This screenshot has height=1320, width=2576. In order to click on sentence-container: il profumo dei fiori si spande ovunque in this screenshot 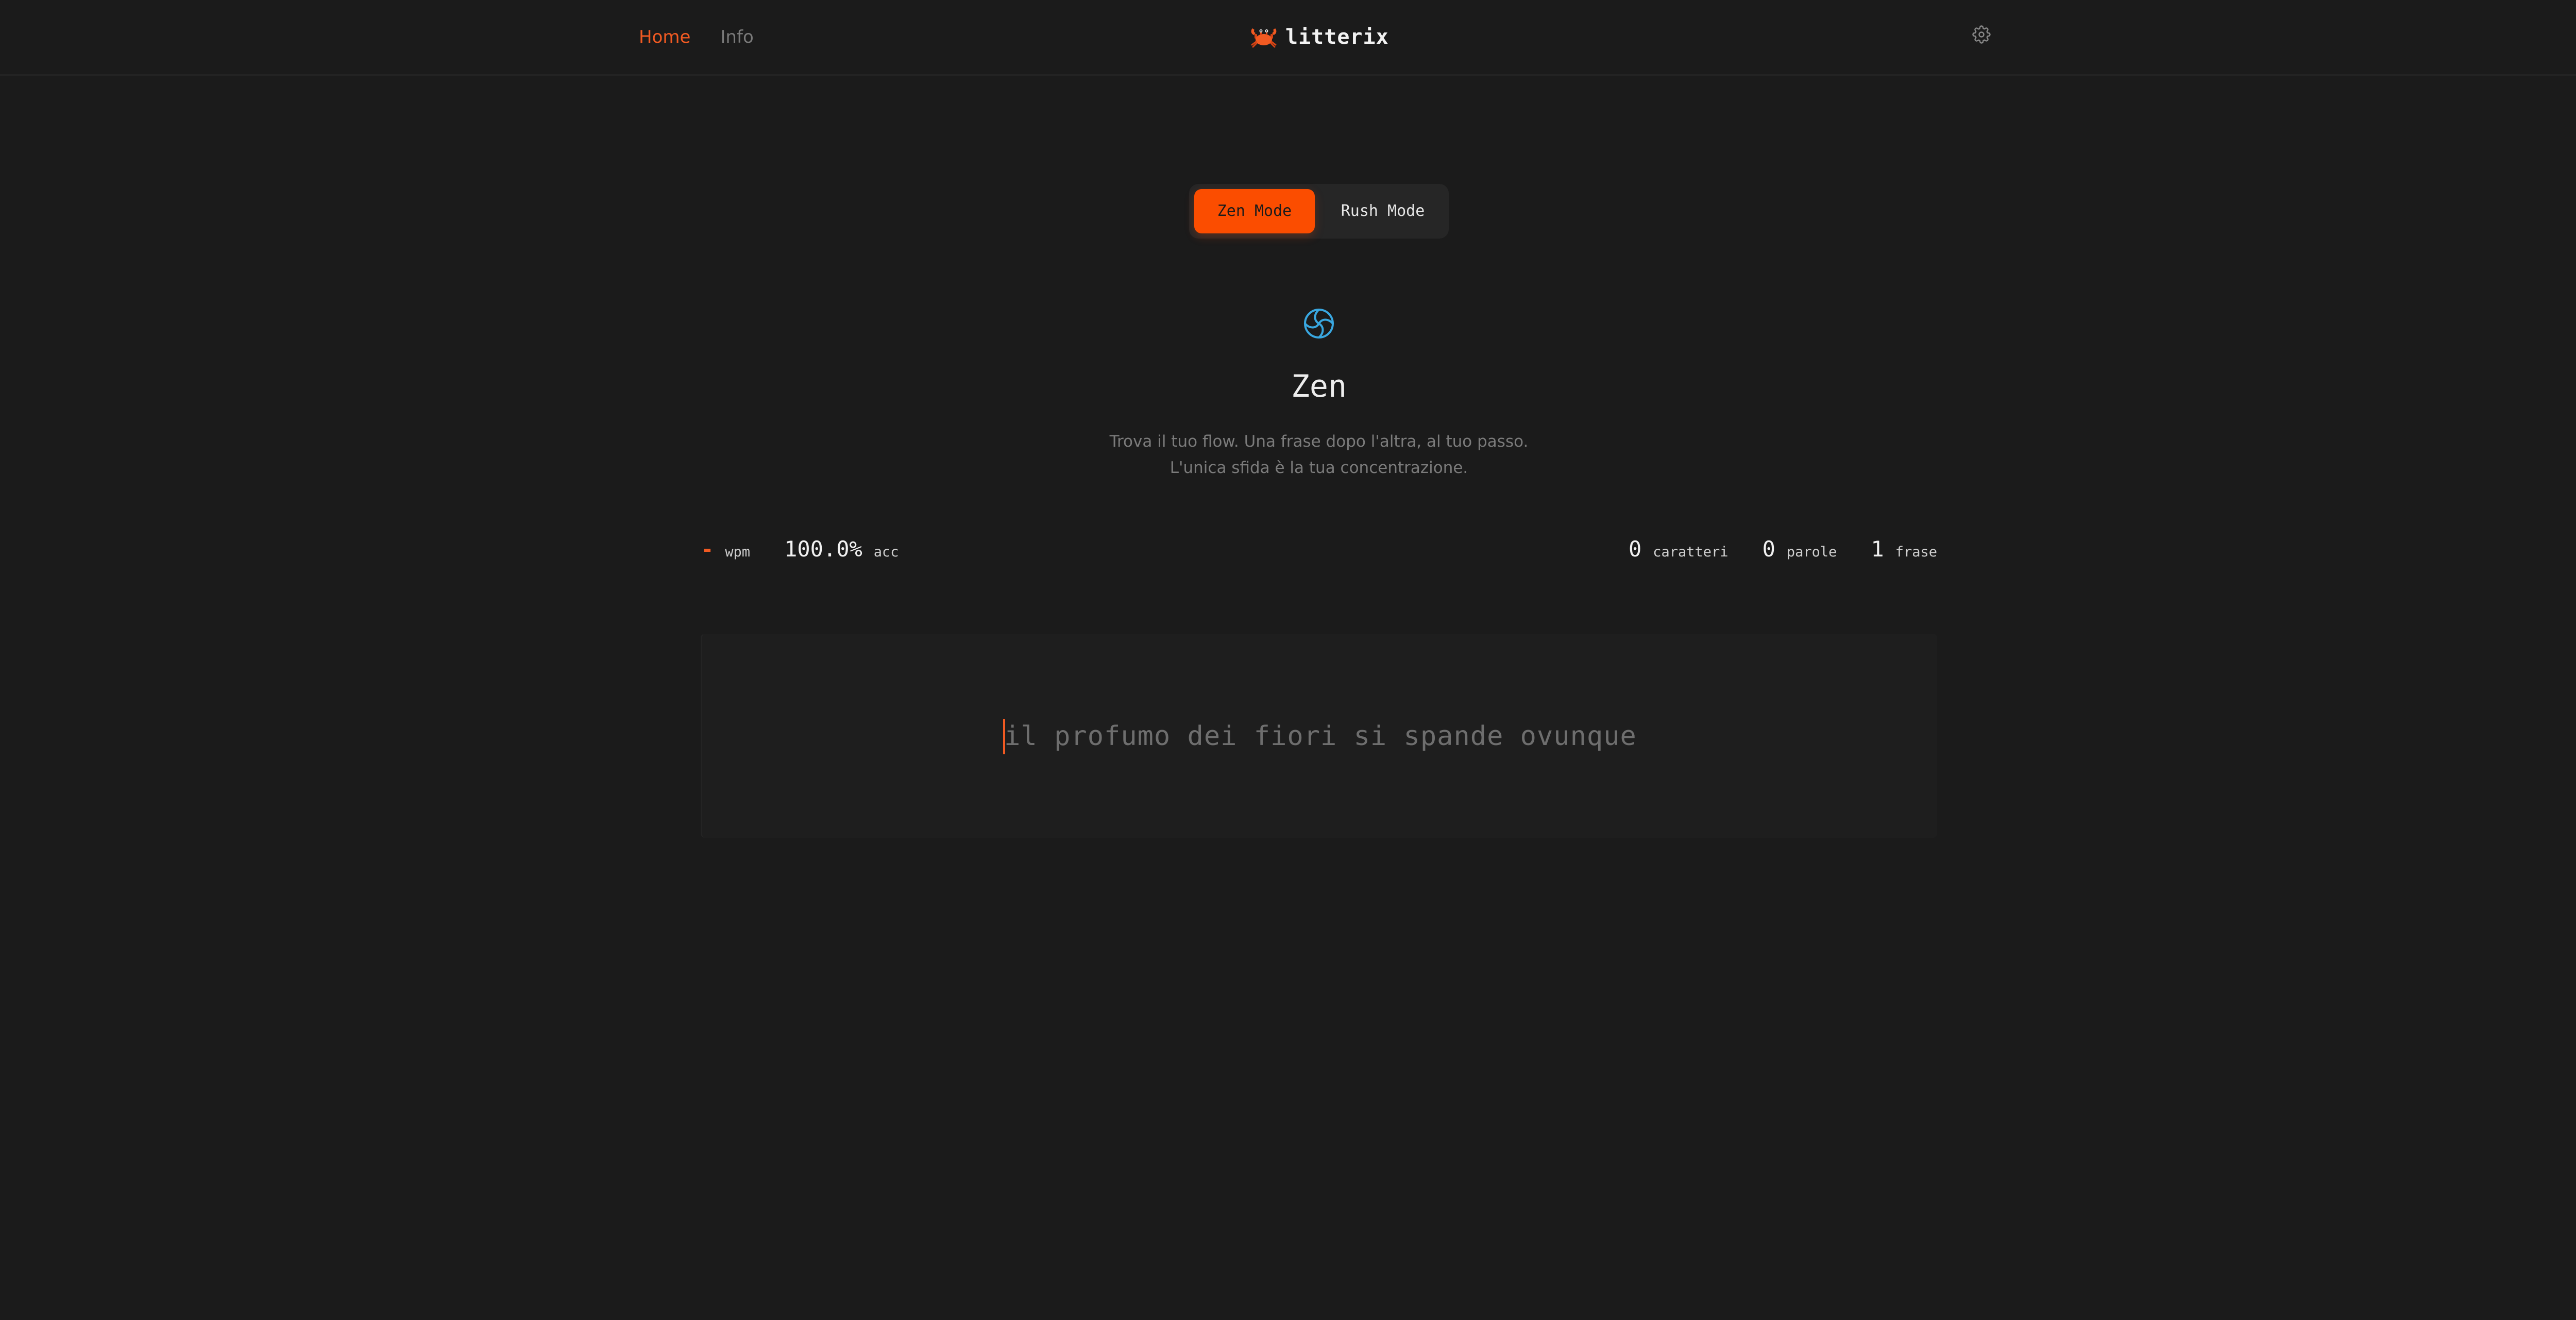, I will do `click(1320, 736)`.